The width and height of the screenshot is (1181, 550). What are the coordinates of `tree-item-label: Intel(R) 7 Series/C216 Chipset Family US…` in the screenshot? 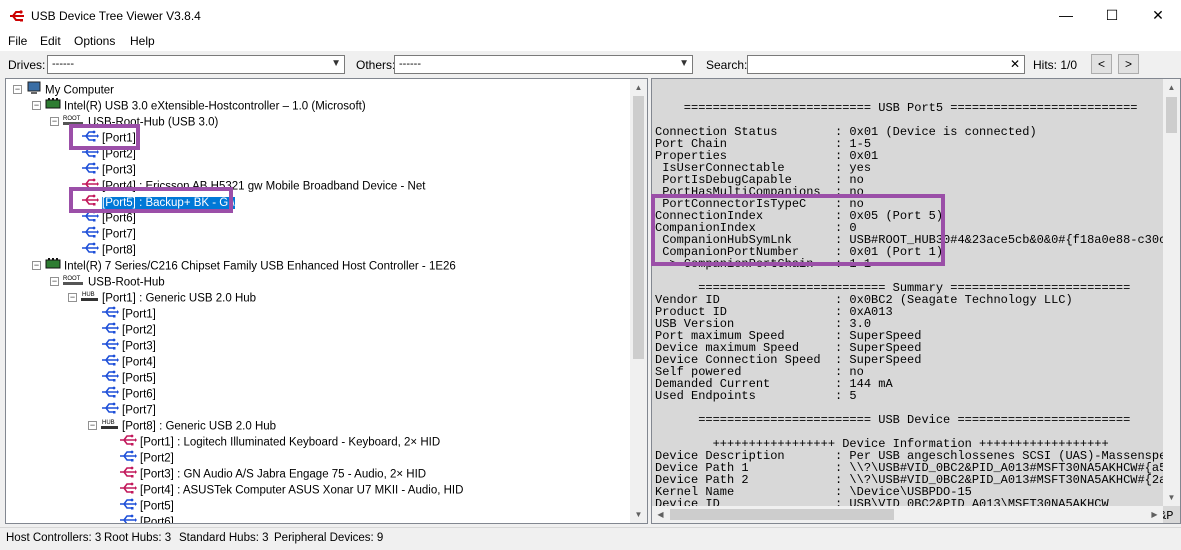 It's located at (260, 266).